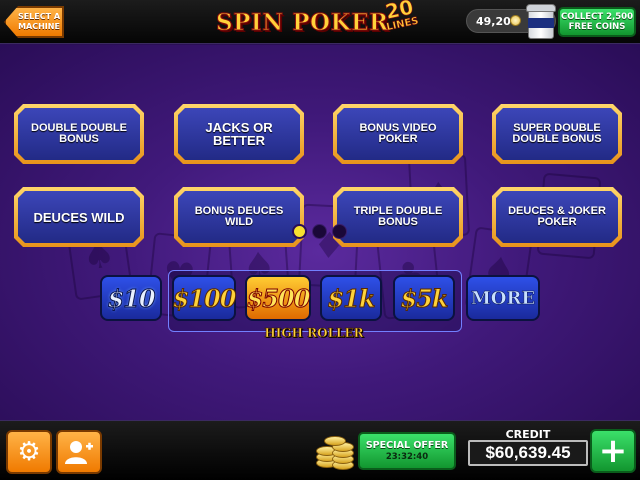  Describe the element at coordinates (597, 27) in the screenshot. I see `collect-line-2: FREE COINS` at that location.